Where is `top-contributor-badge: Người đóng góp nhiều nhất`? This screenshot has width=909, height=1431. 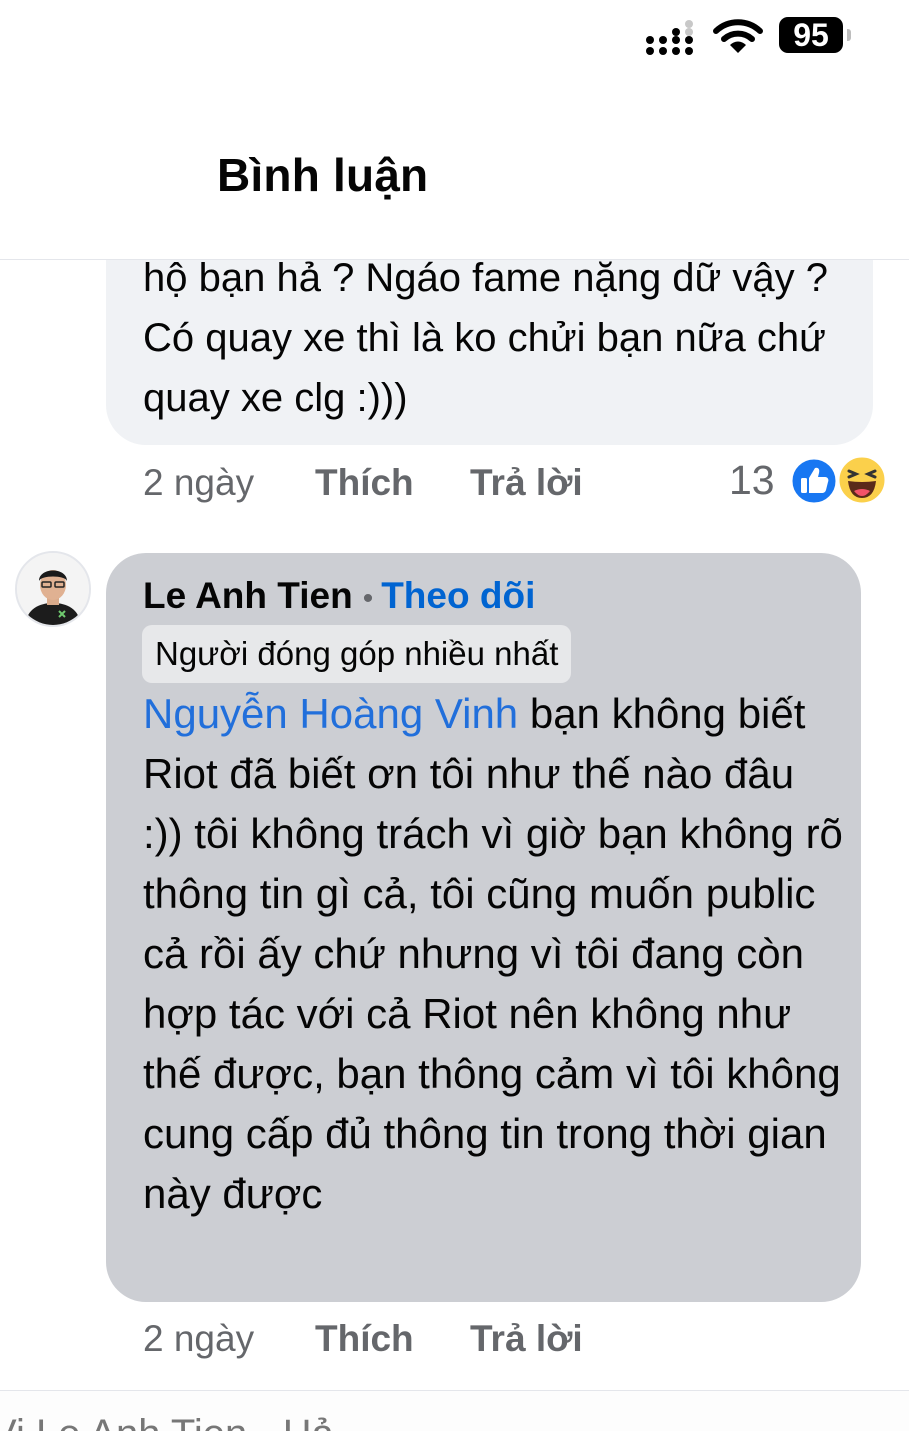
top-contributor-badge: Người đóng góp nhiều nhất is located at coordinates (357, 654).